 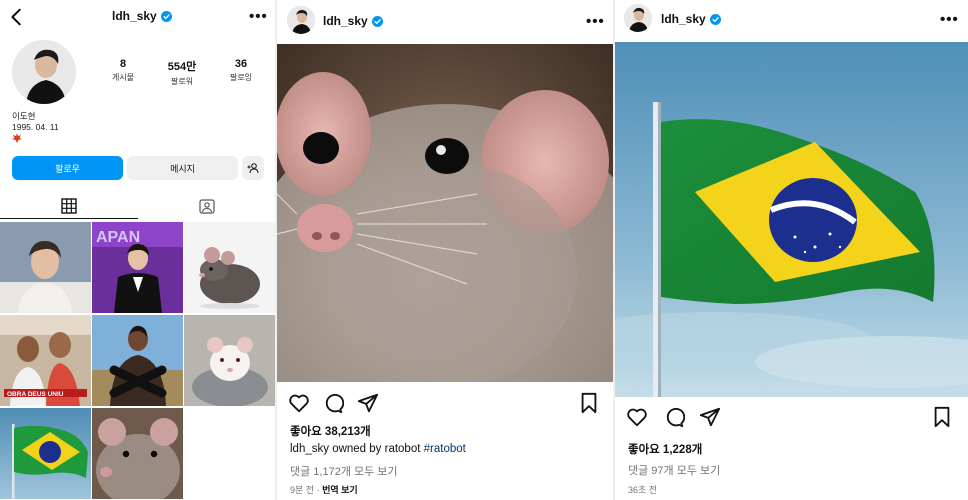 I want to click on follow-button: 팔로우, so click(x=67, y=168).